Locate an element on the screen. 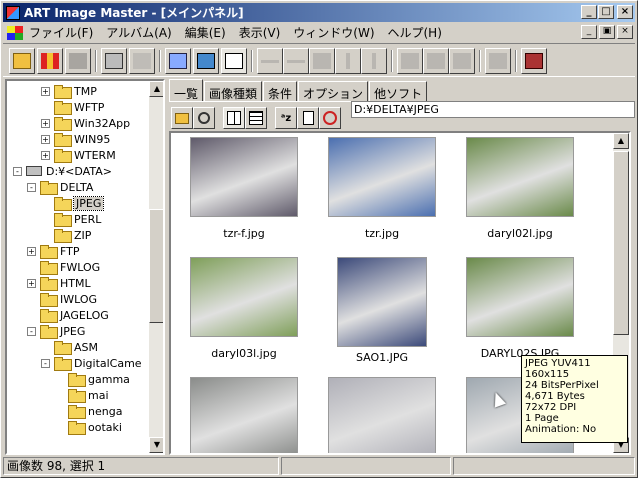 The height and width of the screenshot is (478, 638). swap-button is located at coordinates (436, 61).